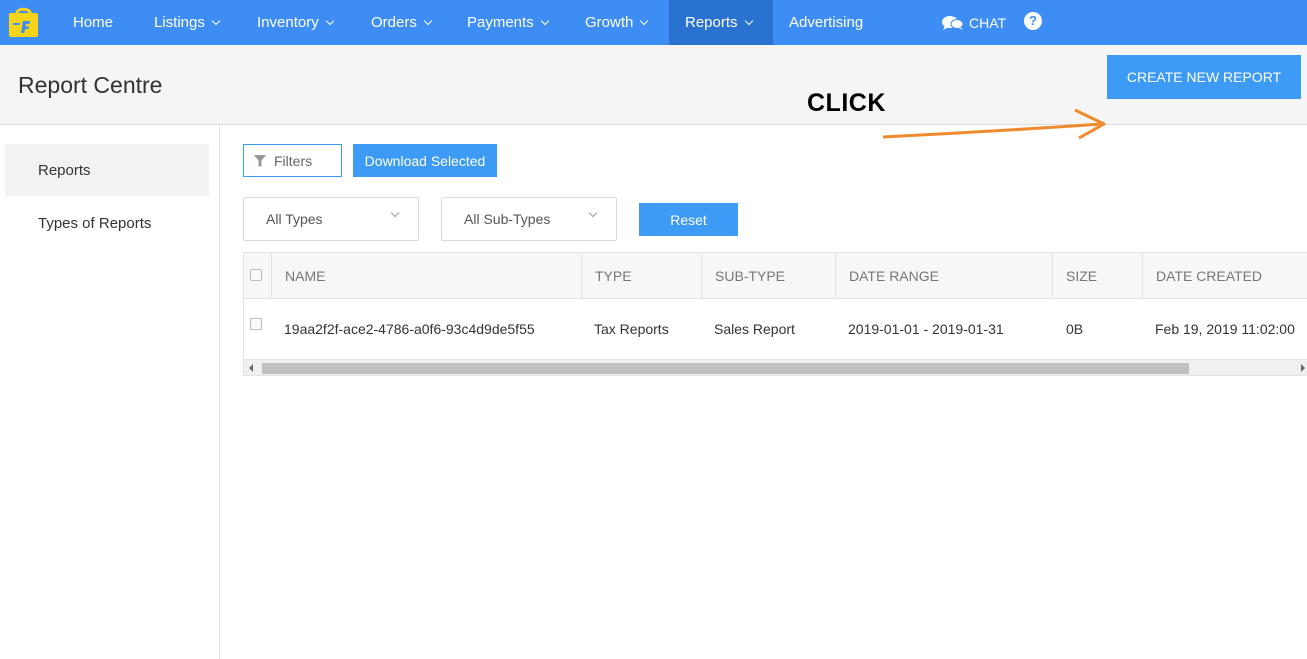  Describe the element at coordinates (846, 103) in the screenshot. I see `click-annotation: CLICK` at that location.